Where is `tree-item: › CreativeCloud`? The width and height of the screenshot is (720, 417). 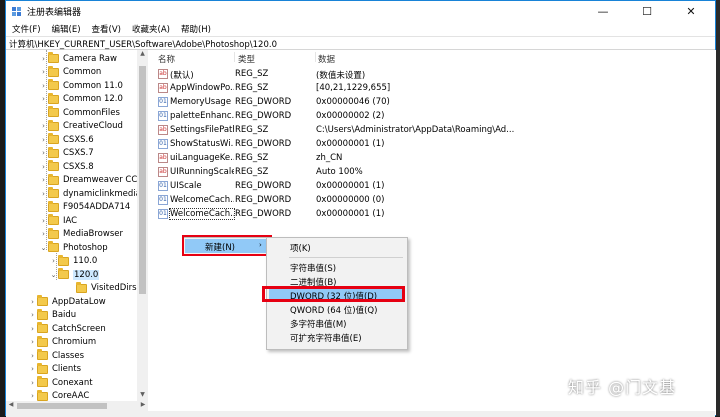
tree-item: › CreativeCloud is located at coordinates (81, 126).